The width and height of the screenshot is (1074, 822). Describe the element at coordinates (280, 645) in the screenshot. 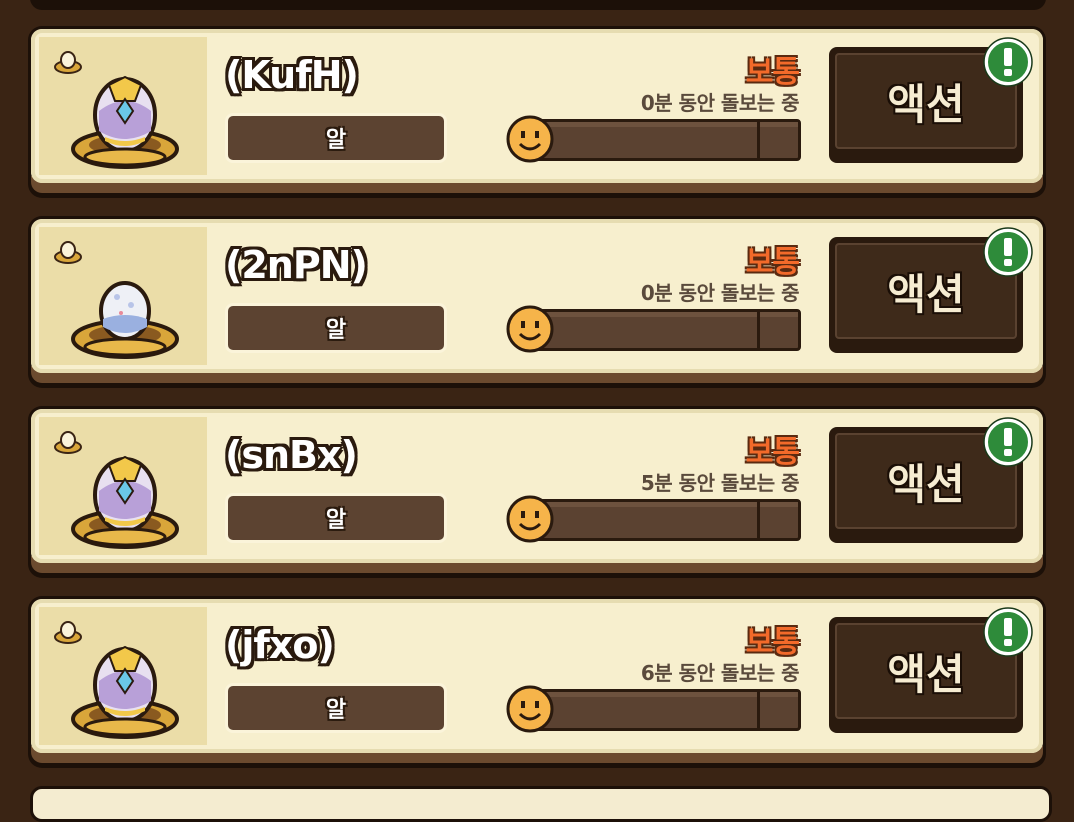

I see `pet-name: (jfxo)` at that location.